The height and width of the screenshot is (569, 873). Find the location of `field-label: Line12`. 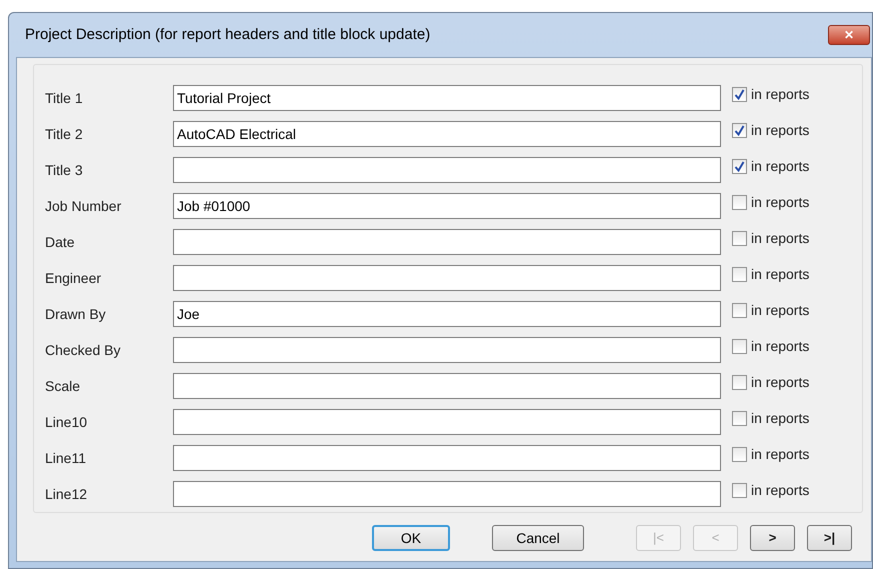

field-label: Line12 is located at coordinates (66, 494).